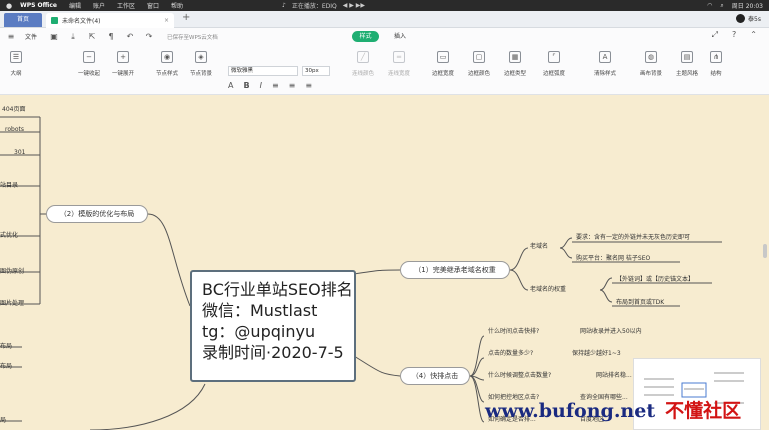 This screenshot has height=430, width=769. Describe the element at coordinates (399, 64) in the screenshot. I see `line-width-button: ═ 连线宽度` at that location.